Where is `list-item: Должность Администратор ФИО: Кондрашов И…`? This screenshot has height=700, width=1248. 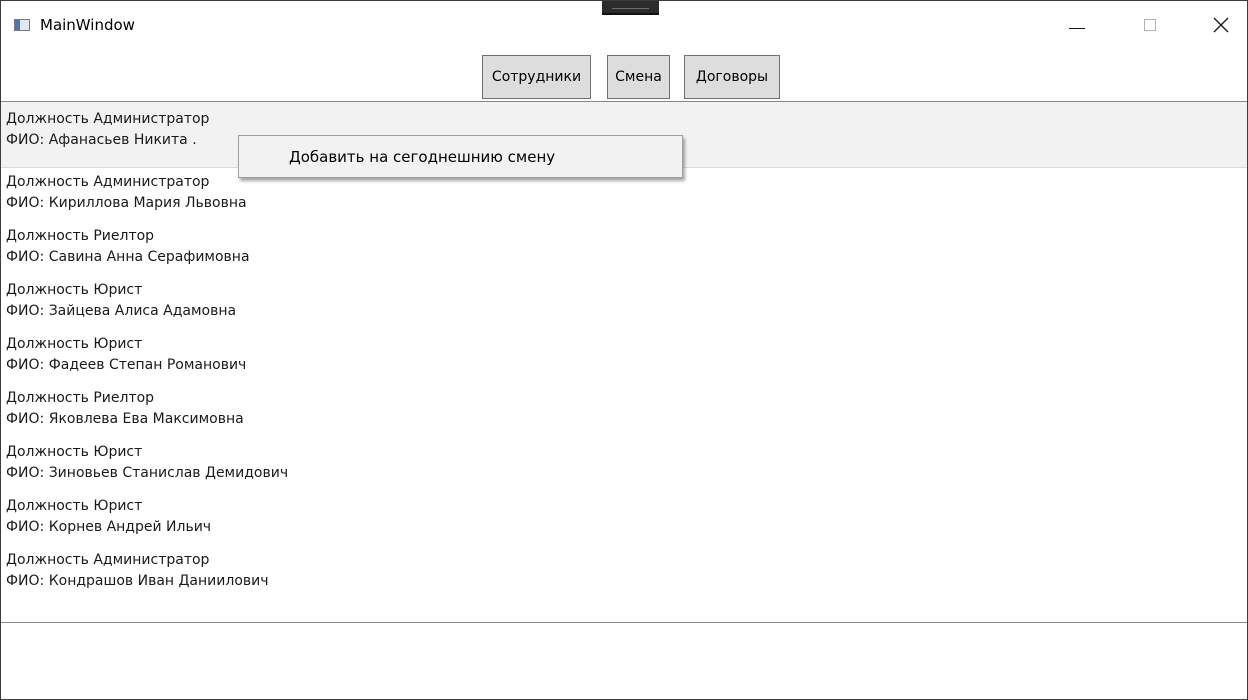
list-item: Должность Администратор ФИО: Кондрашов И… is located at coordinates (624, 573).